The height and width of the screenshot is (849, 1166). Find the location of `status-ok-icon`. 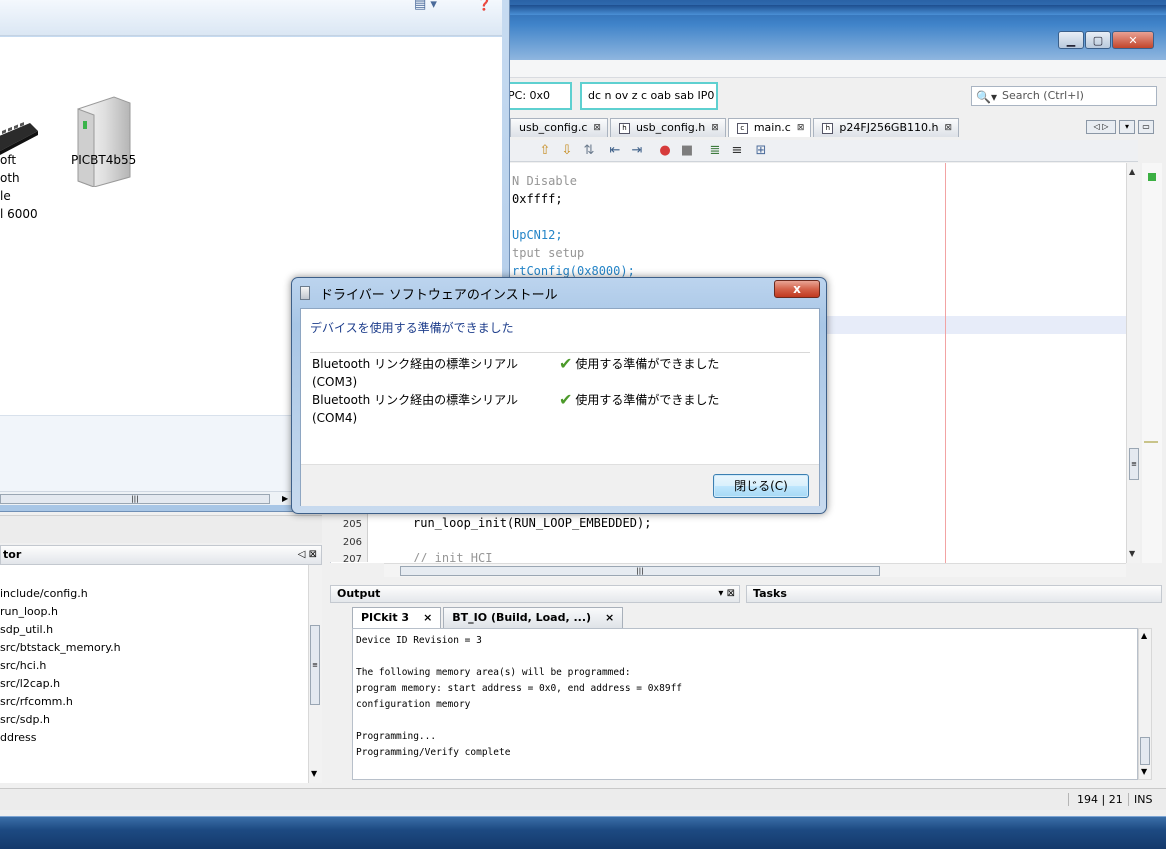

status-ok-icon is located at coordinates (1152, 177).